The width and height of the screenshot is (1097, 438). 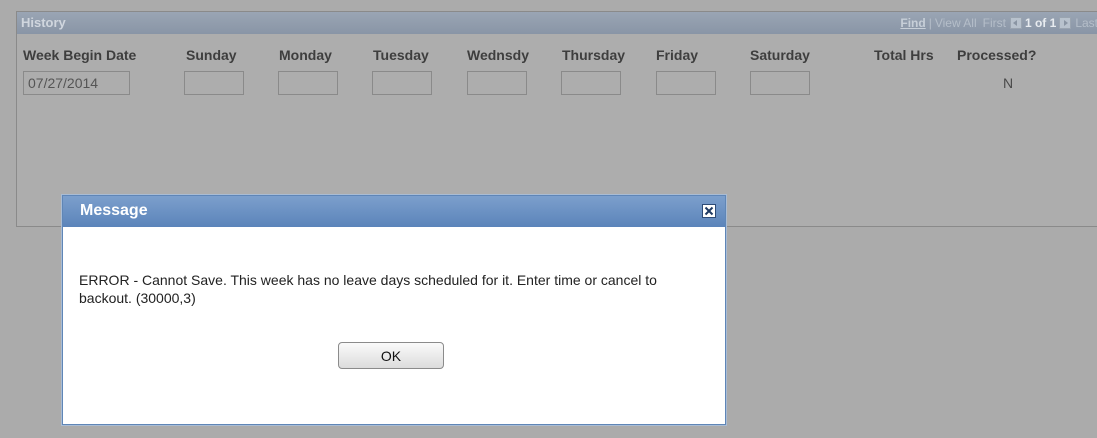 What do you see at coordinates (214, 83) in the screenshot?
I see `sunday-hours-input` at bounding box center [214, 83].